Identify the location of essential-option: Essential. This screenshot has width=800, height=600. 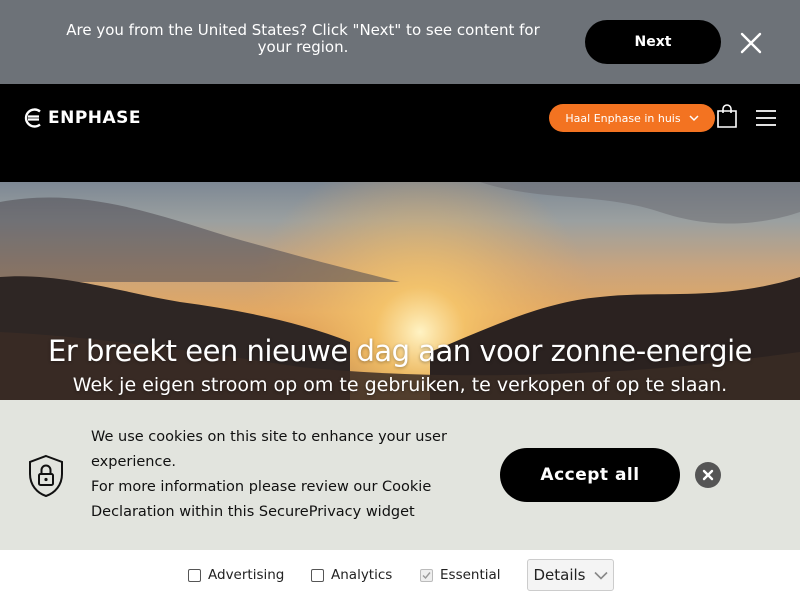
(460, 575).